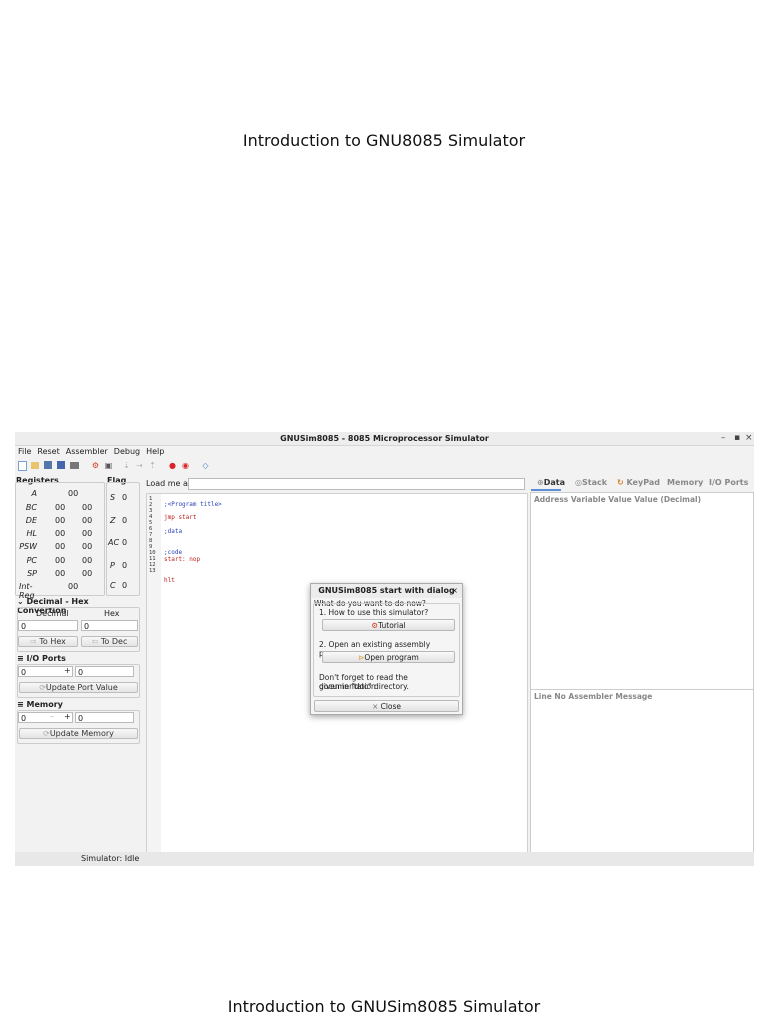 The image size is (768, 1024). Describe the element at coordinates (113, 497) in the screenshot. I see `flag-s-name: S` at that location.